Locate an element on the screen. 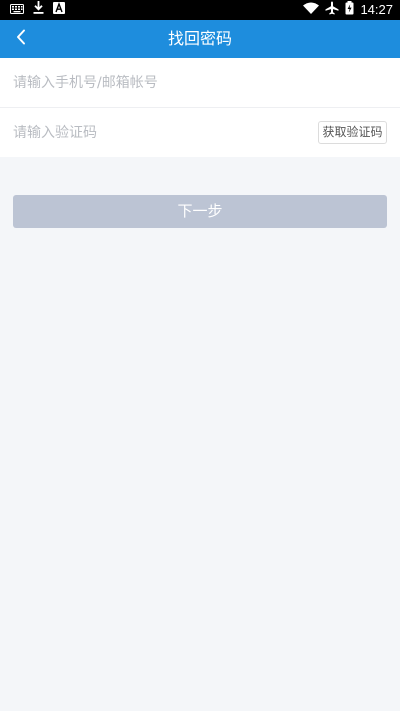 The image size is (400, 711). keyboard-icon is located at coordinates (17, 10).